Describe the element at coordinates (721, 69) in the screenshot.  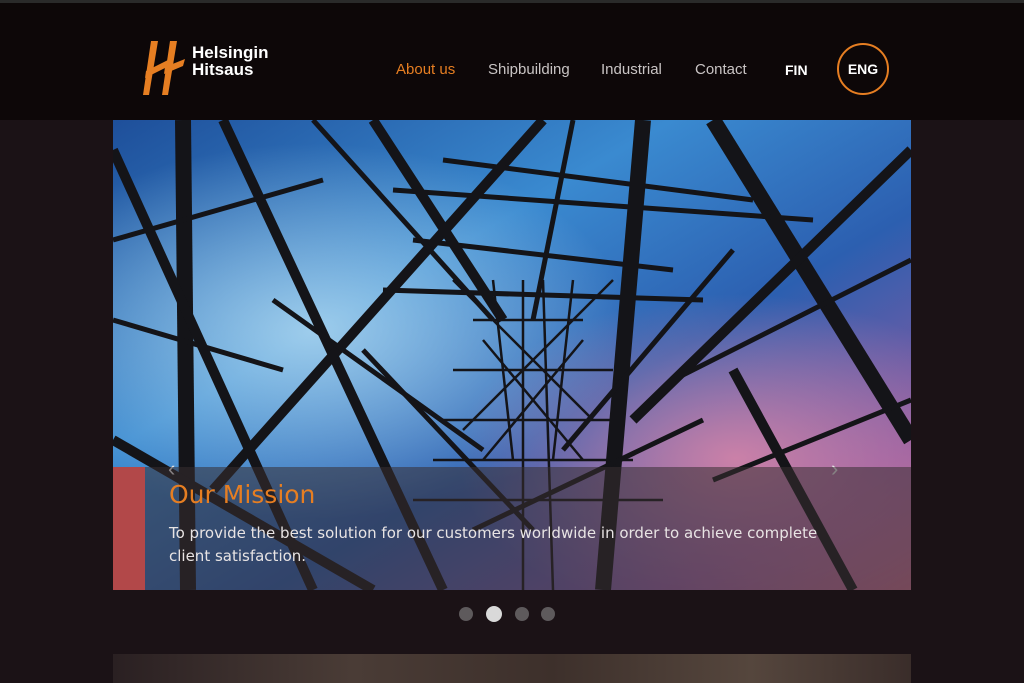
I see `nav-item-contact: Contact` at that location.